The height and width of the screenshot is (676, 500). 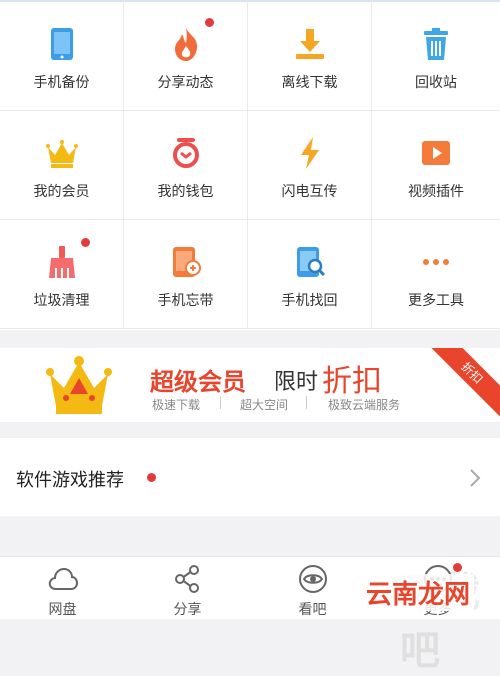 I want to click on super-member-banner: 超级会员 限时 折扣 极速下载 超大空间 极致云端服务 折扣, so click(x=250, y=385).